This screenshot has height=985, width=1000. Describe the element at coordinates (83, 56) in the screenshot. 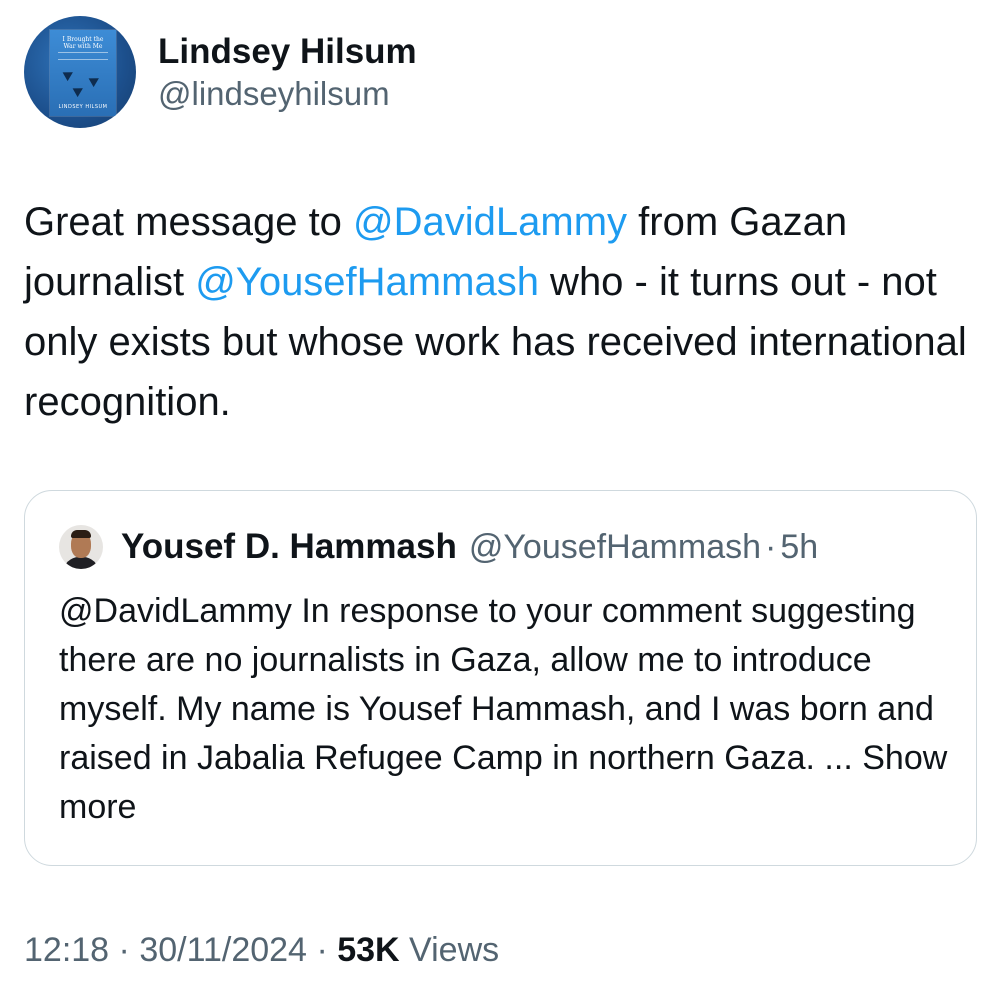

I see `book-subtitle-lines` at that location.